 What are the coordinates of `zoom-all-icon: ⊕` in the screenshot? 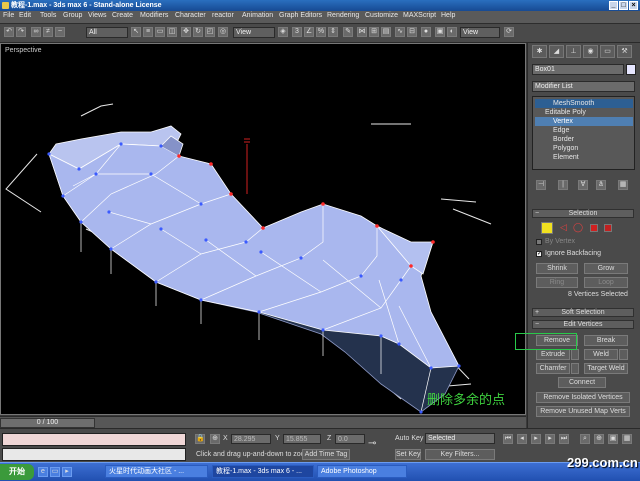 It's located at (599, 439).